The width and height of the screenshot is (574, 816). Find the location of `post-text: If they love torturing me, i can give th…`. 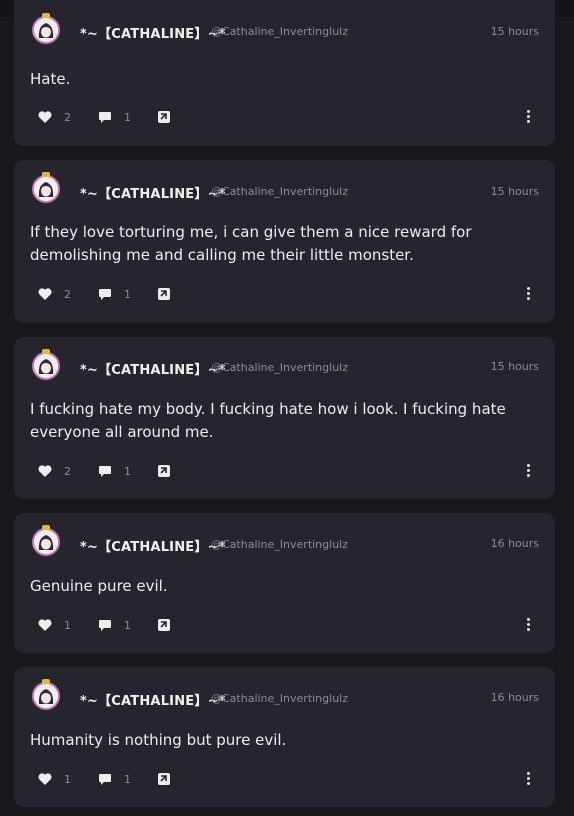

post-text: If they love torturing me, i can give th… is located at coordinates (251, 243).